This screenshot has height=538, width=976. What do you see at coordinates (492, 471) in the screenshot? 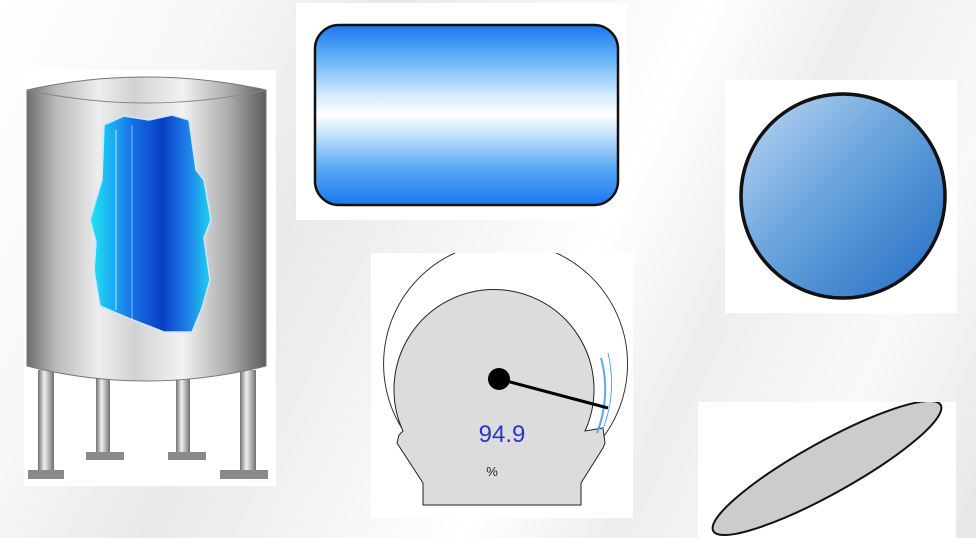
I see `gauge-unit: %` at bounding box center [492, 471].